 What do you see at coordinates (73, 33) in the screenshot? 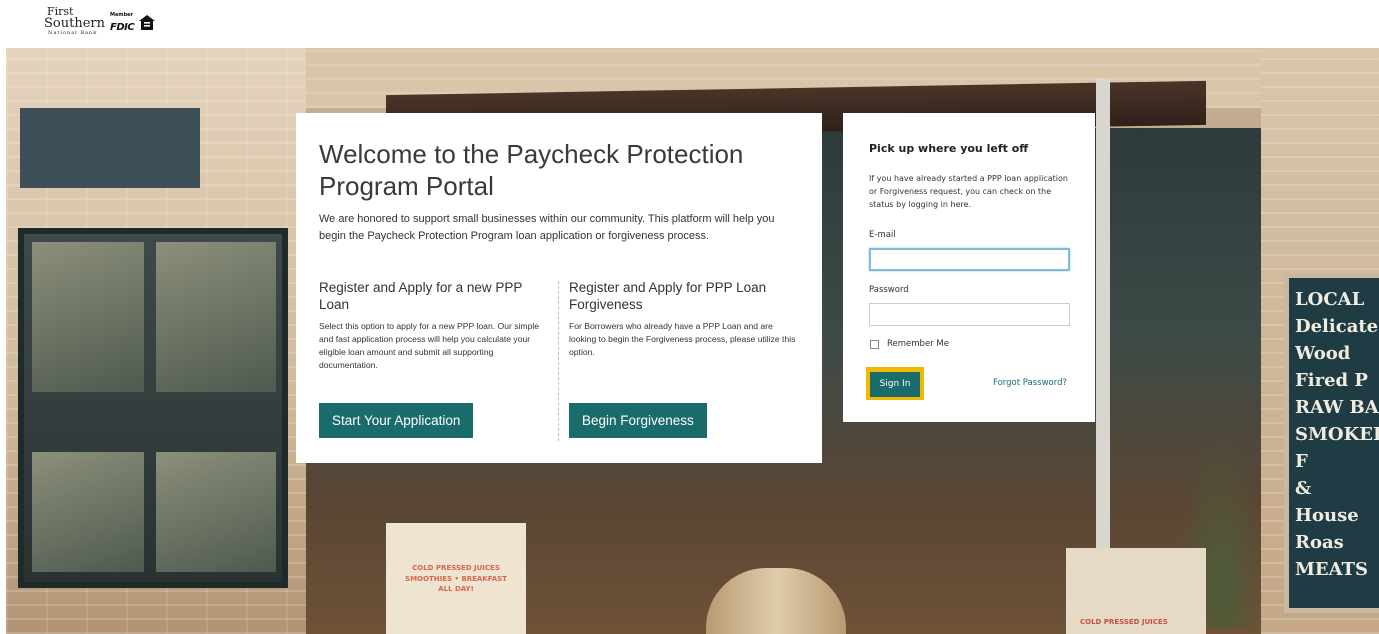
I see `logo-line3: National Bank` at bounding box center [73, 33].